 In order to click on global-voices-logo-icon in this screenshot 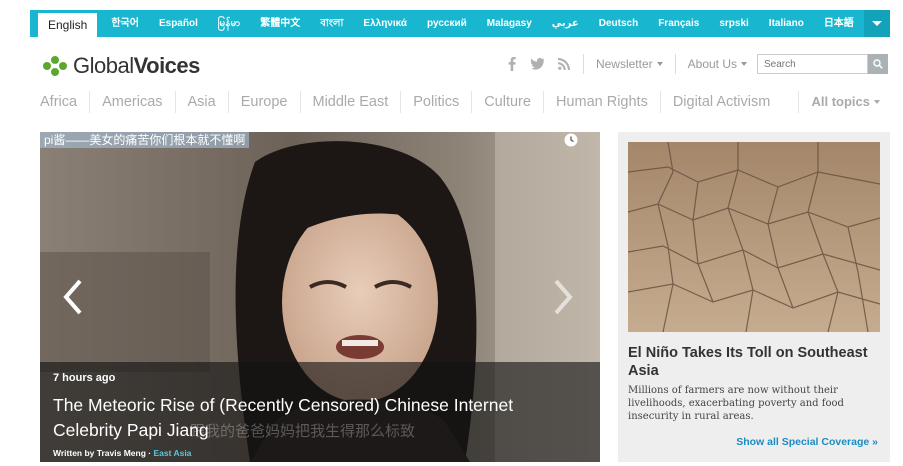, I will do `click(55, 66)`.